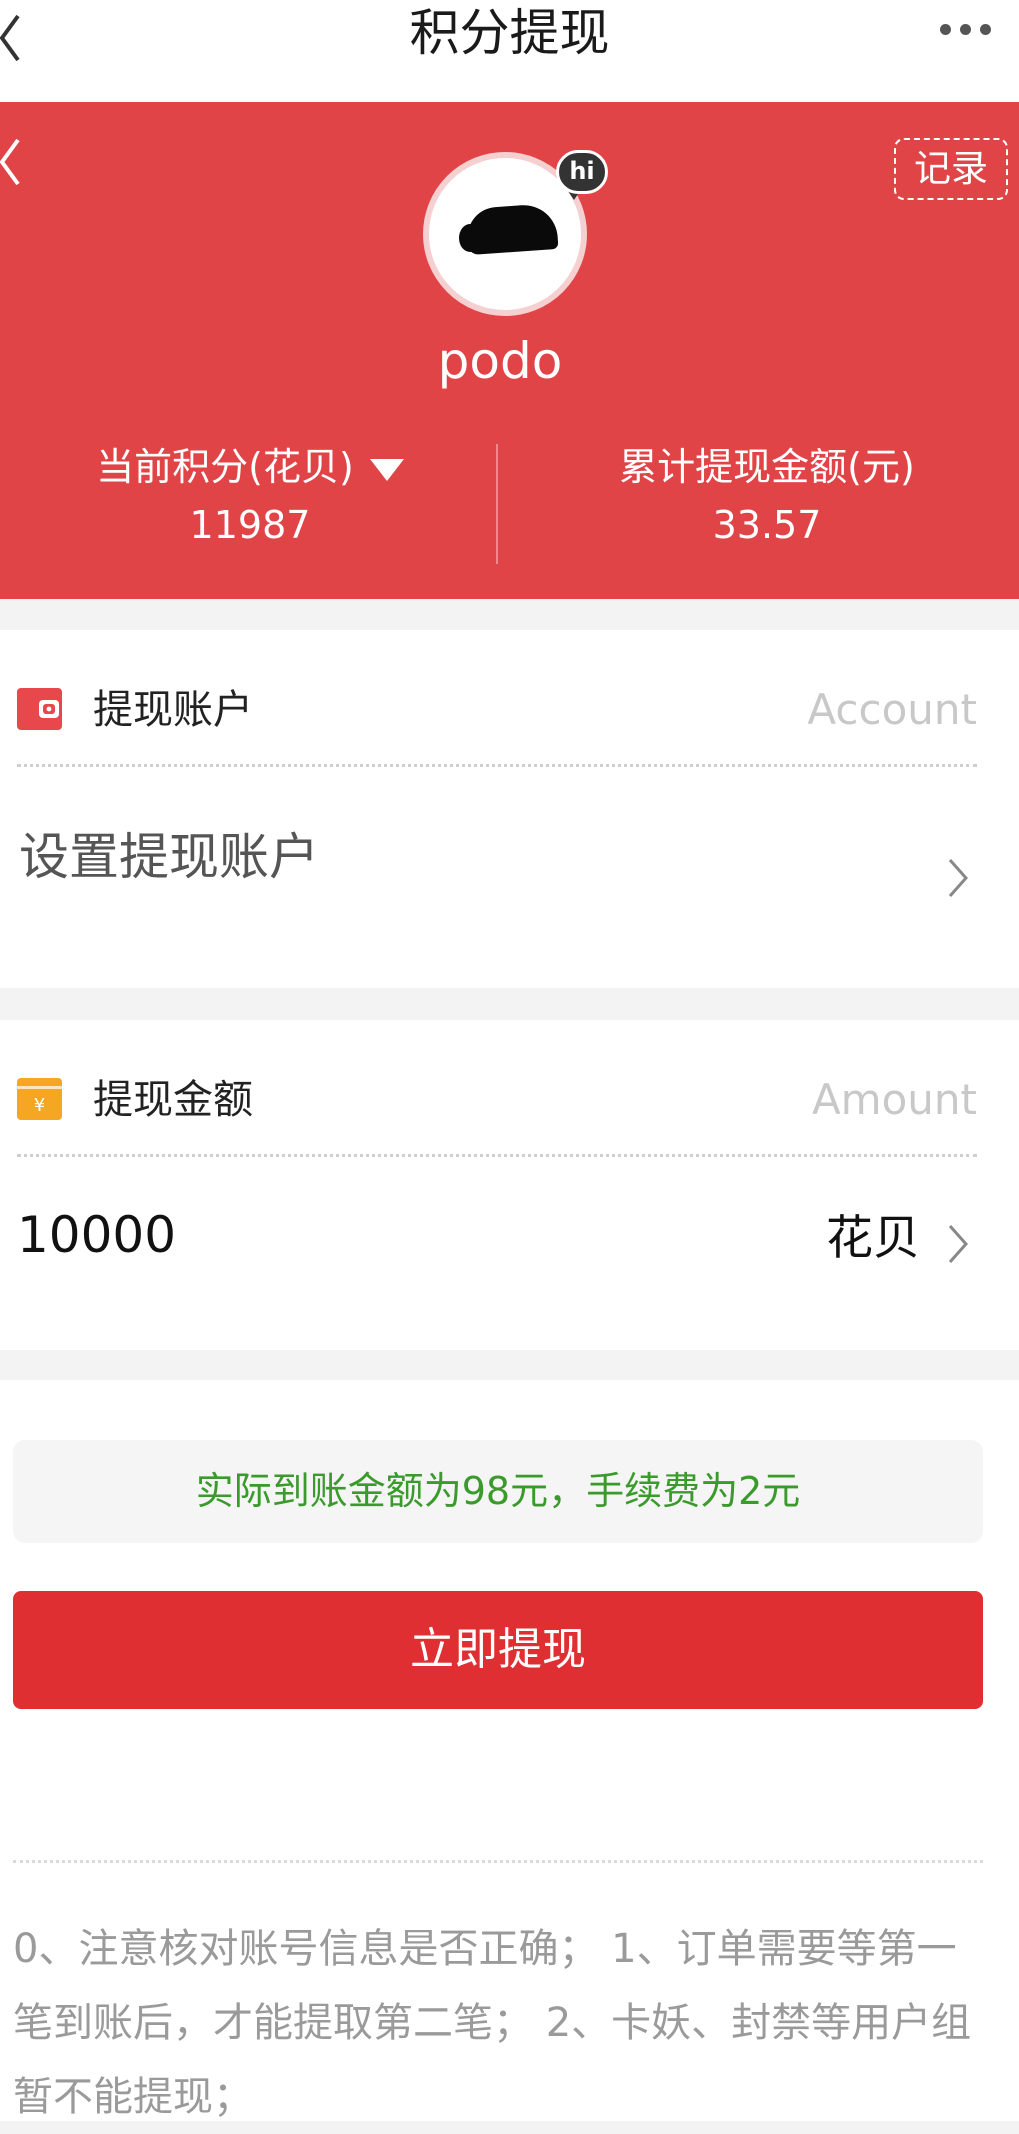 The width and height of the screenshot is (1019, 2134). I want to click on wallet-icon, so click(39, 709).